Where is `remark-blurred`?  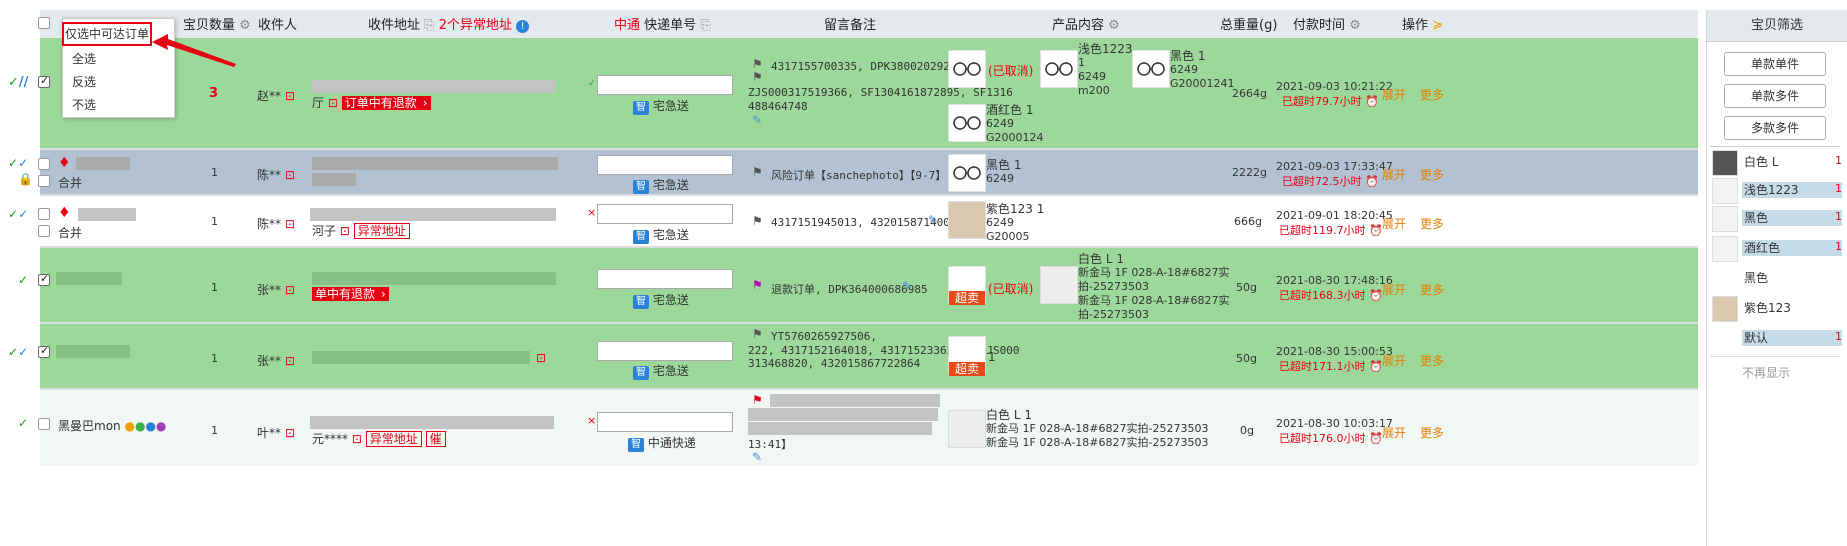 remark-blurred is located at coordinates (855, 400).